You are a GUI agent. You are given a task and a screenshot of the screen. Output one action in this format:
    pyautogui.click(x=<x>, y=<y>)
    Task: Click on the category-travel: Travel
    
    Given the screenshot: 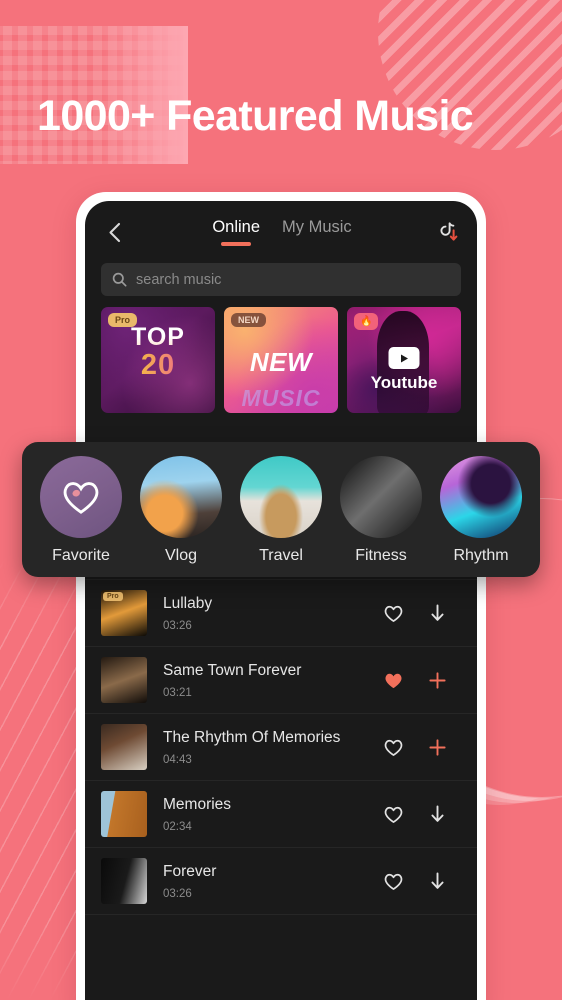 What is the action you would take?
    pyautogui.click(x=281, y=510)
    